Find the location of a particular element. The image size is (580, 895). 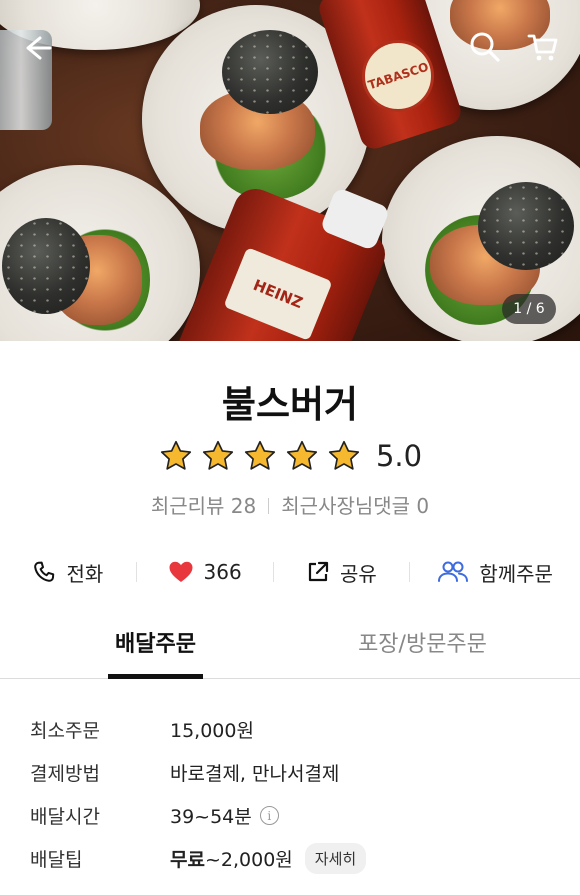

tip-detail-button: 자세히 is located at coordinates (335, 858).